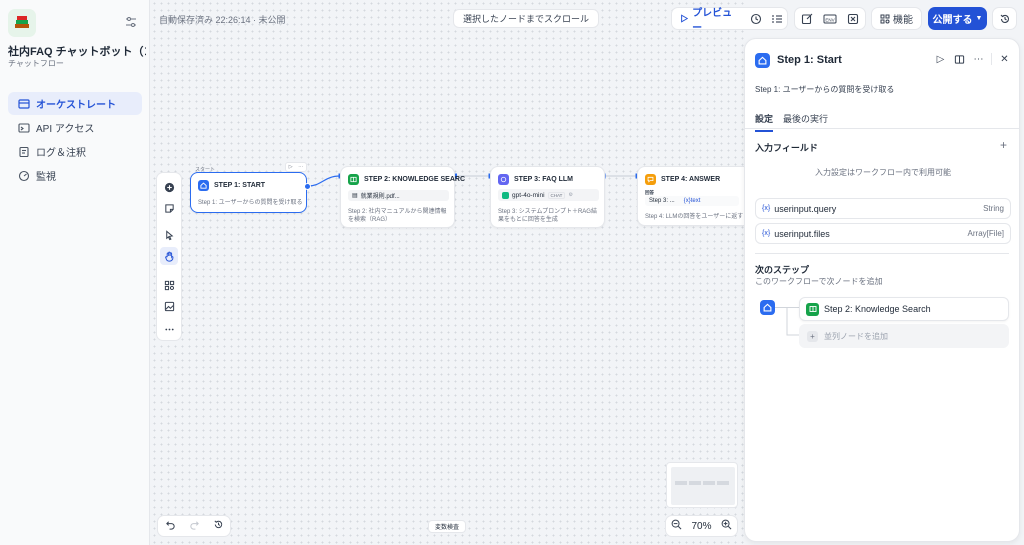  I want to click on model-tag: CHAT, so click(556, 195).